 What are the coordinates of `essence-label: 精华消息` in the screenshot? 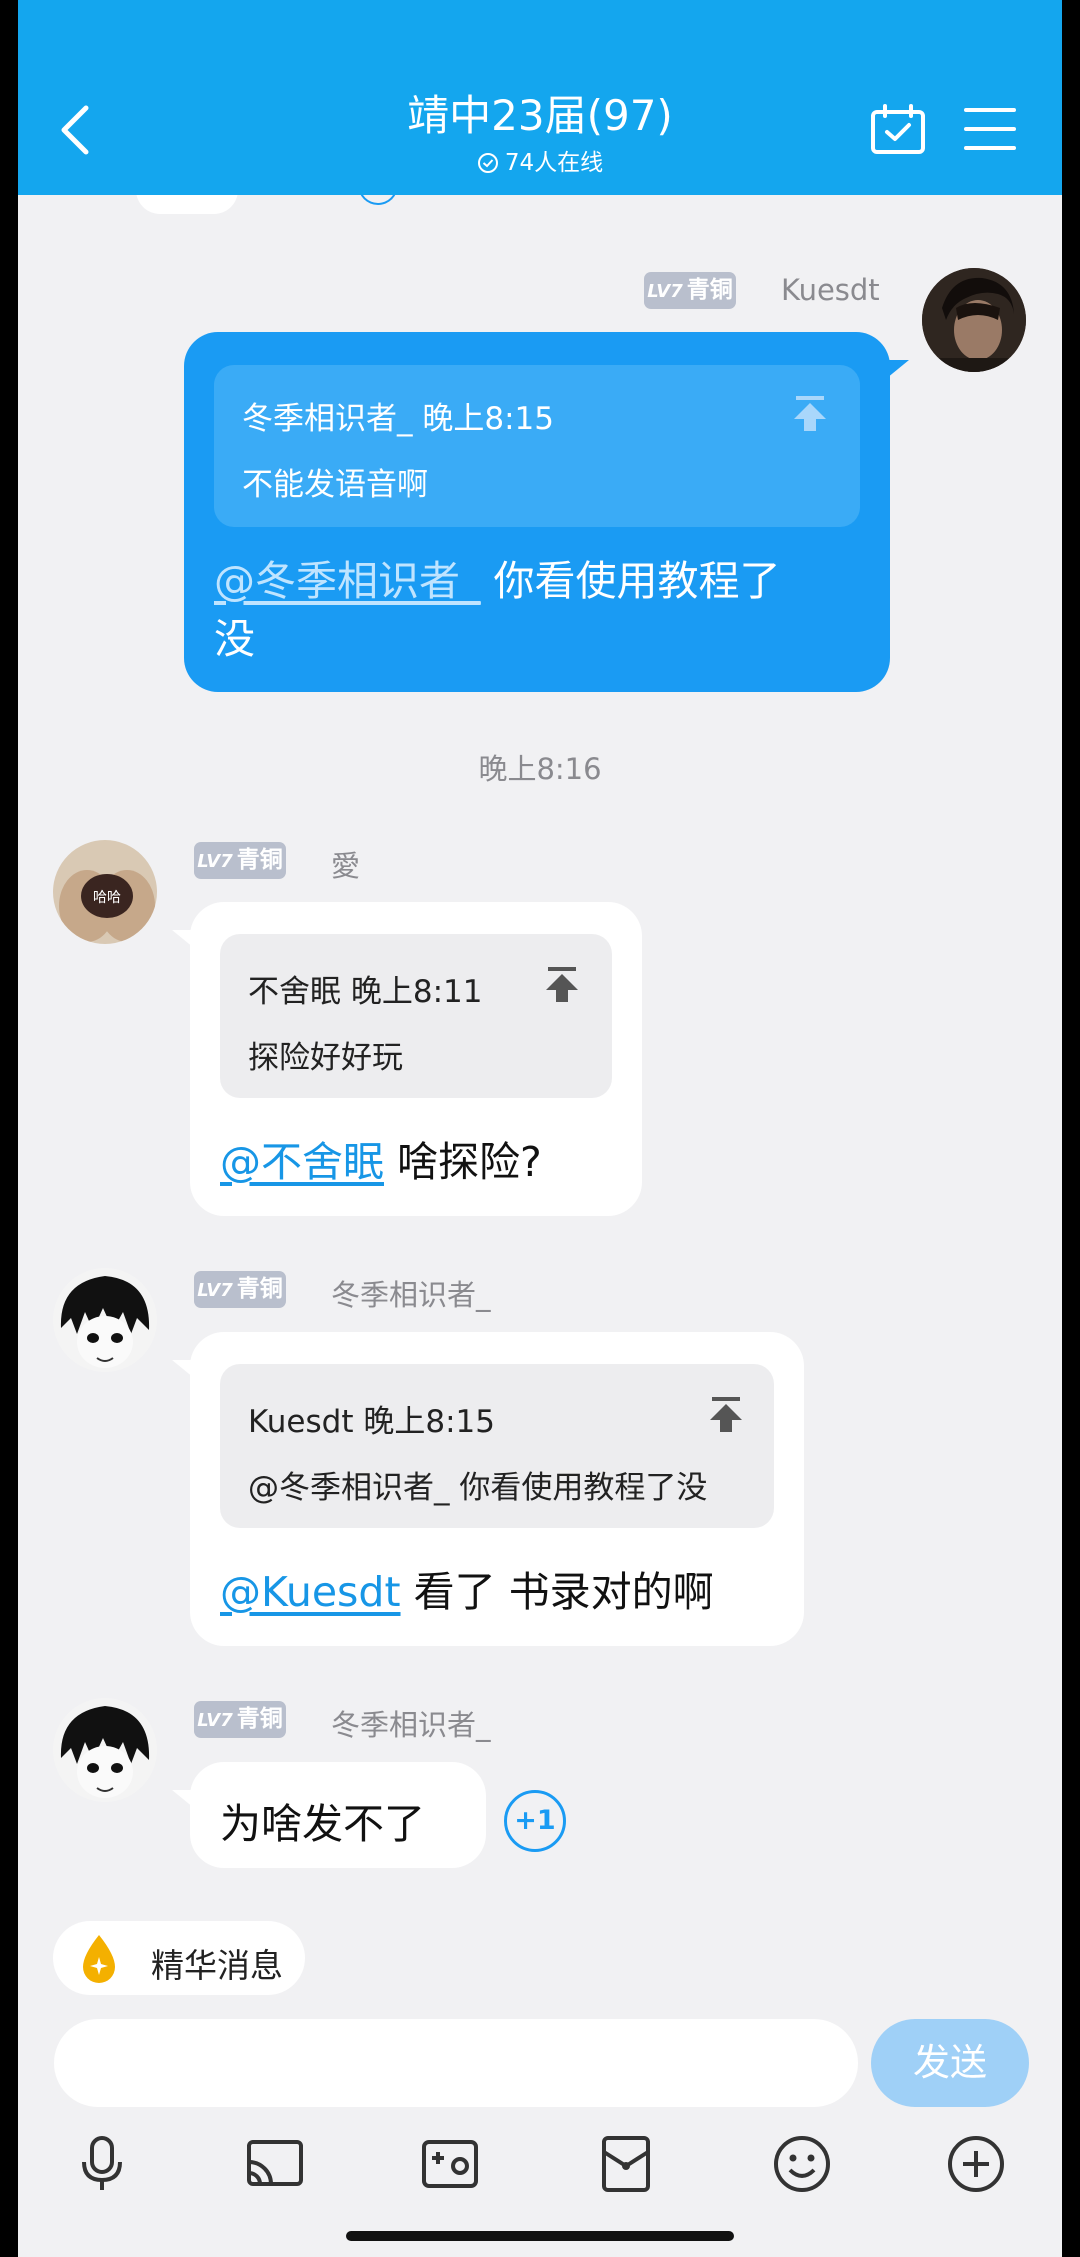 It's located at (217, 1965).